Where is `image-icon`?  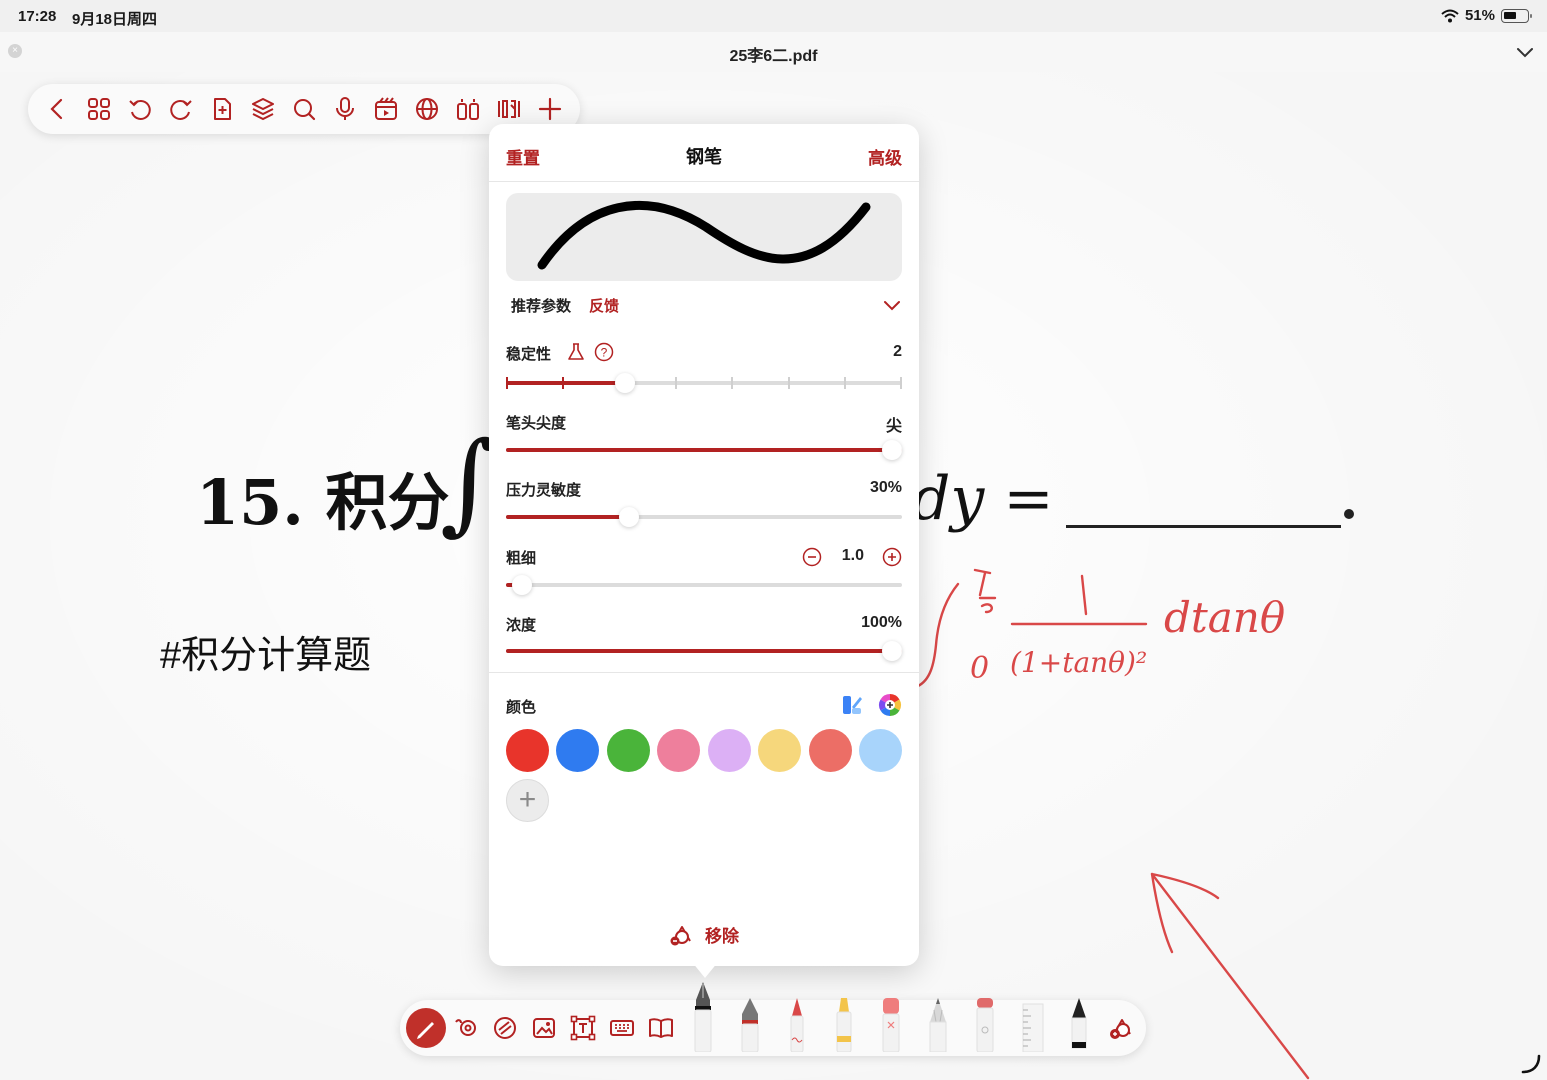 image-icon is located at coordinates (544, 1028).